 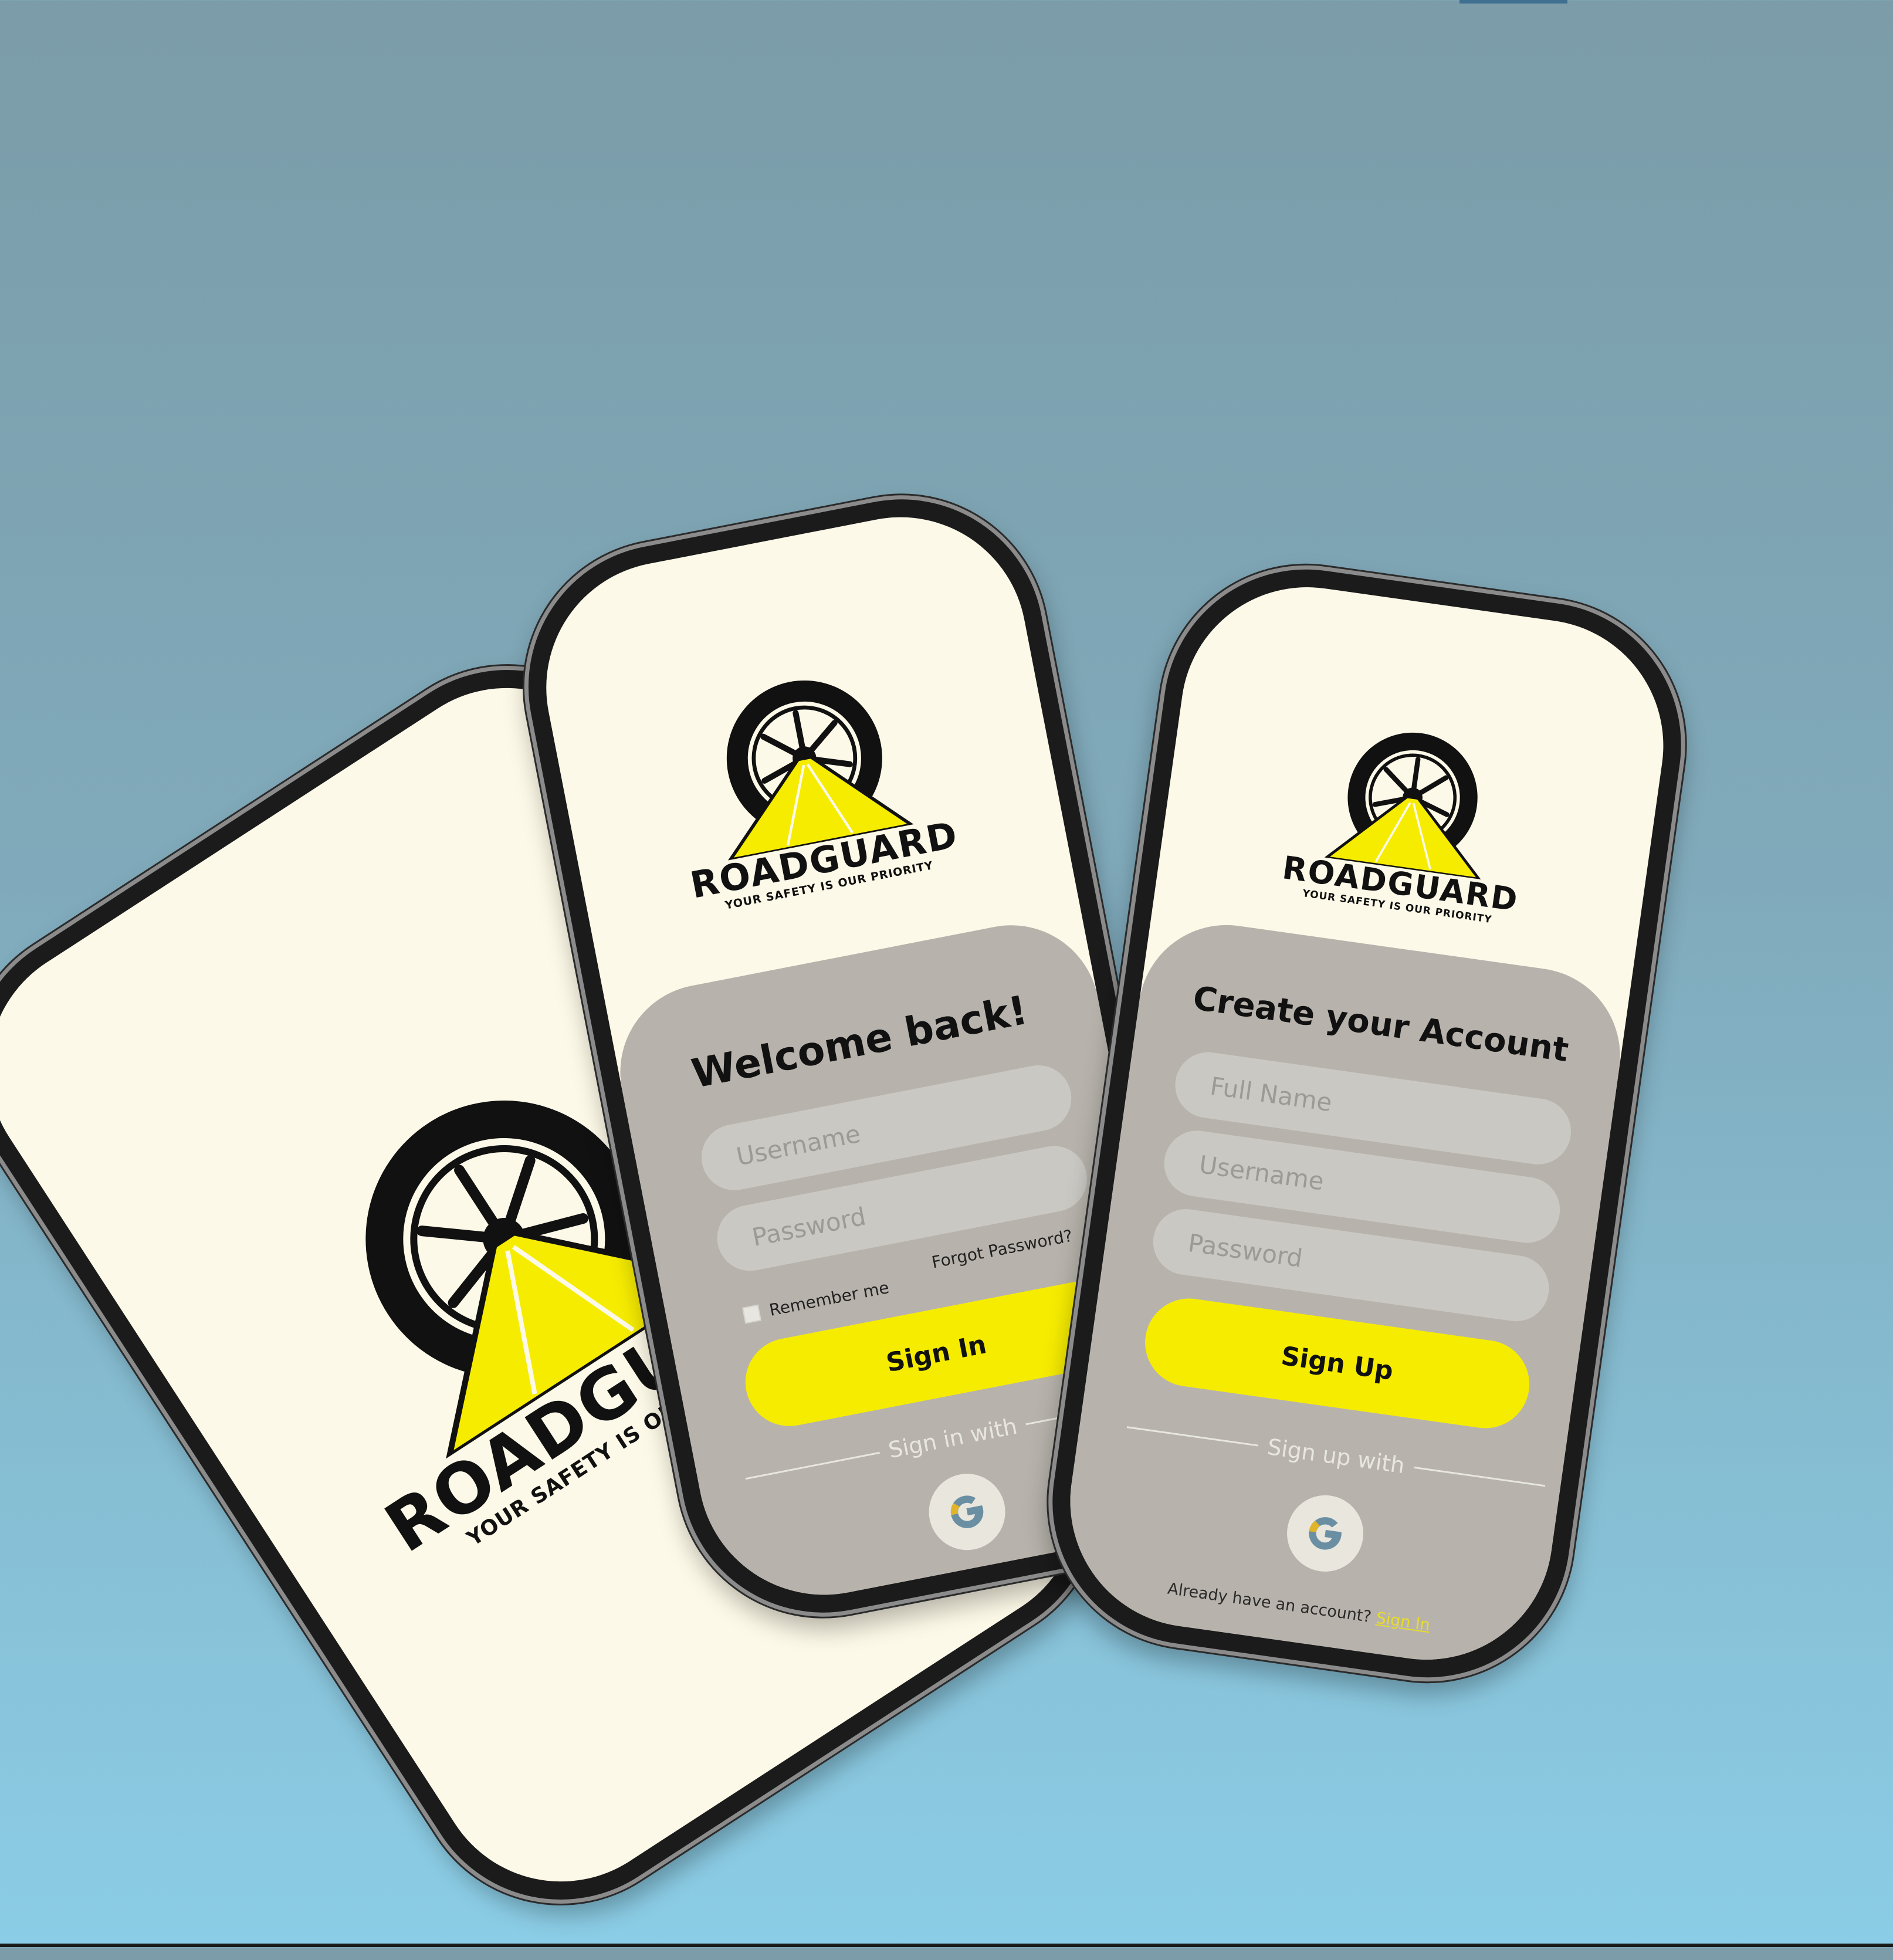 What do you see at coordinates (1003, 1249) in the screenshot?
I see `forgot-password-link: Forgot Password?` at bounding box center [1003, 1249].